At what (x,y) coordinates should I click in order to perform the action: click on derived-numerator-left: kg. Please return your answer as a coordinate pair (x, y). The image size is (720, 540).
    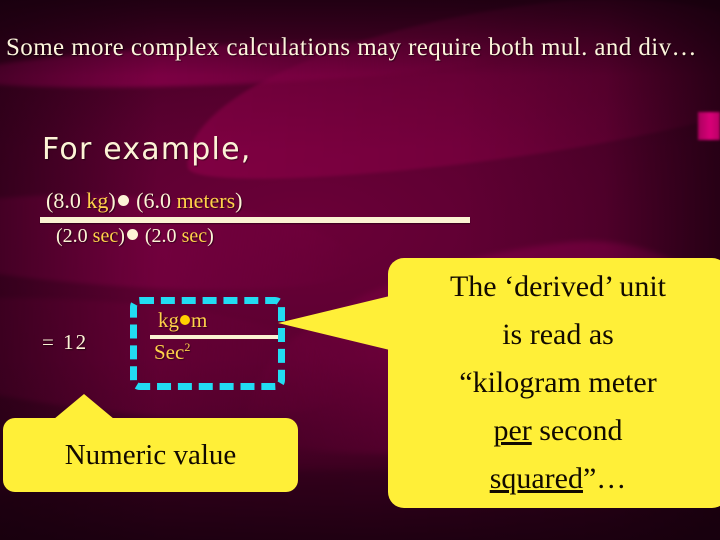
    Looking at the image, I should click on (168, 320).